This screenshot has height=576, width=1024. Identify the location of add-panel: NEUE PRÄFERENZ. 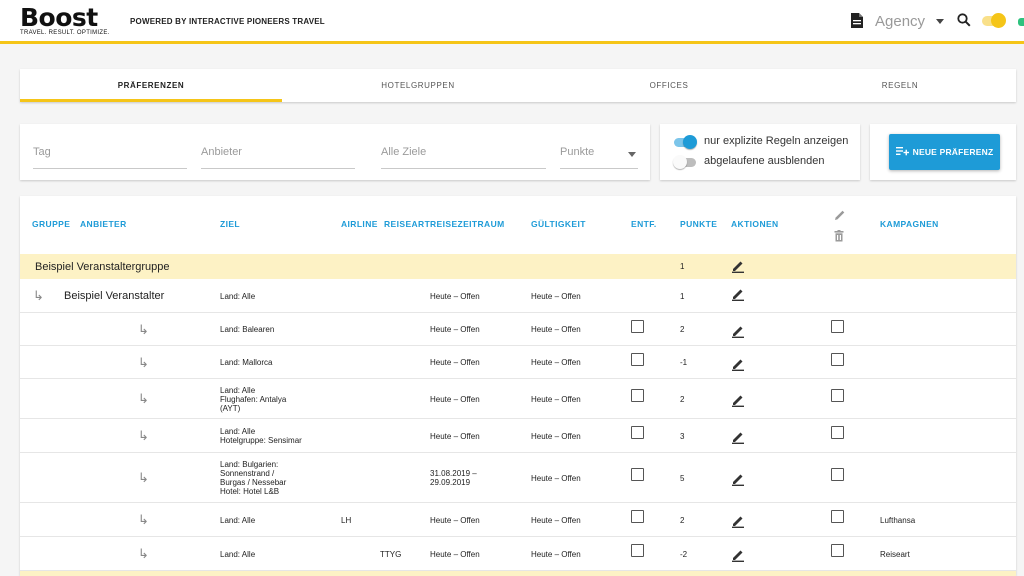
(943, 152).